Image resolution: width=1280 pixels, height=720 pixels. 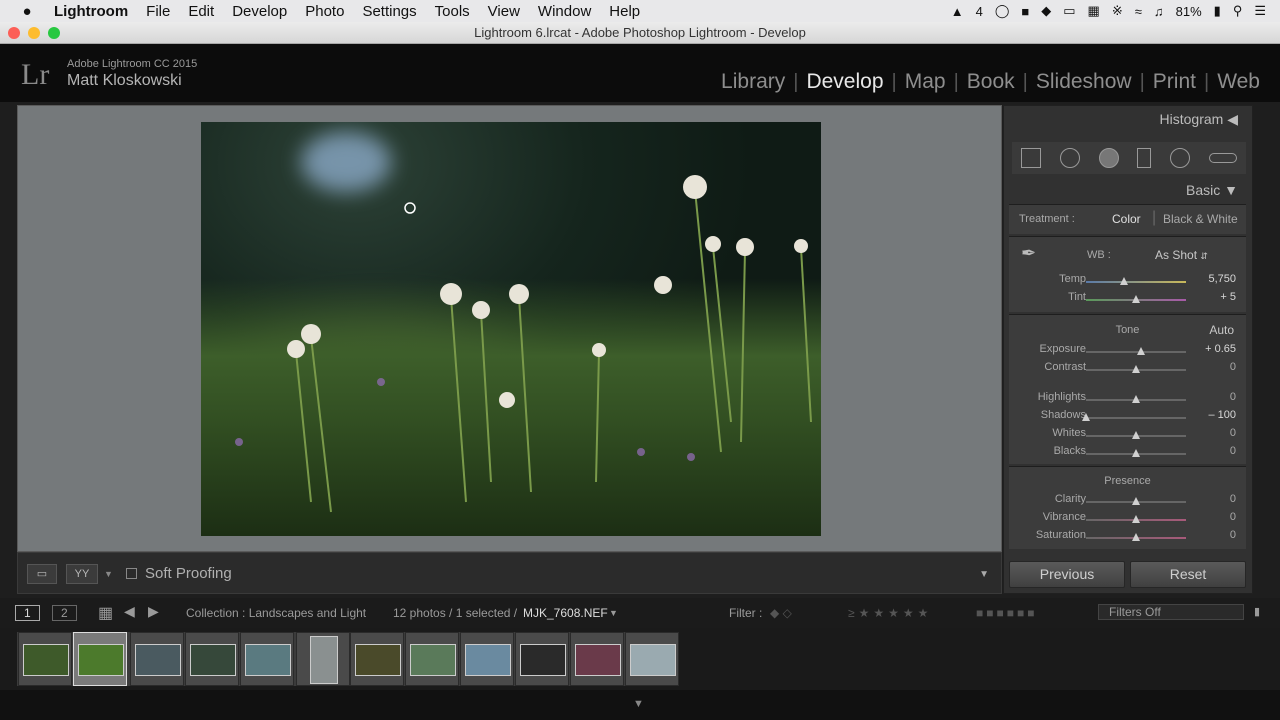 What do you see at coordinates (1069, 11) in the screenshot?
I see `airplay-icon: ▭` at bounding box center [1069, 11].